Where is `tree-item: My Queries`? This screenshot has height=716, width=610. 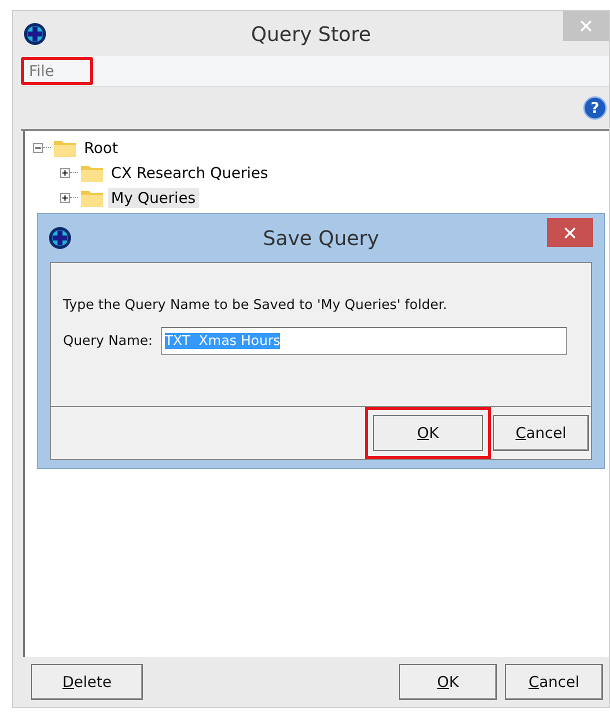 tree-item: My Queries is located at coordinates (153, 198).